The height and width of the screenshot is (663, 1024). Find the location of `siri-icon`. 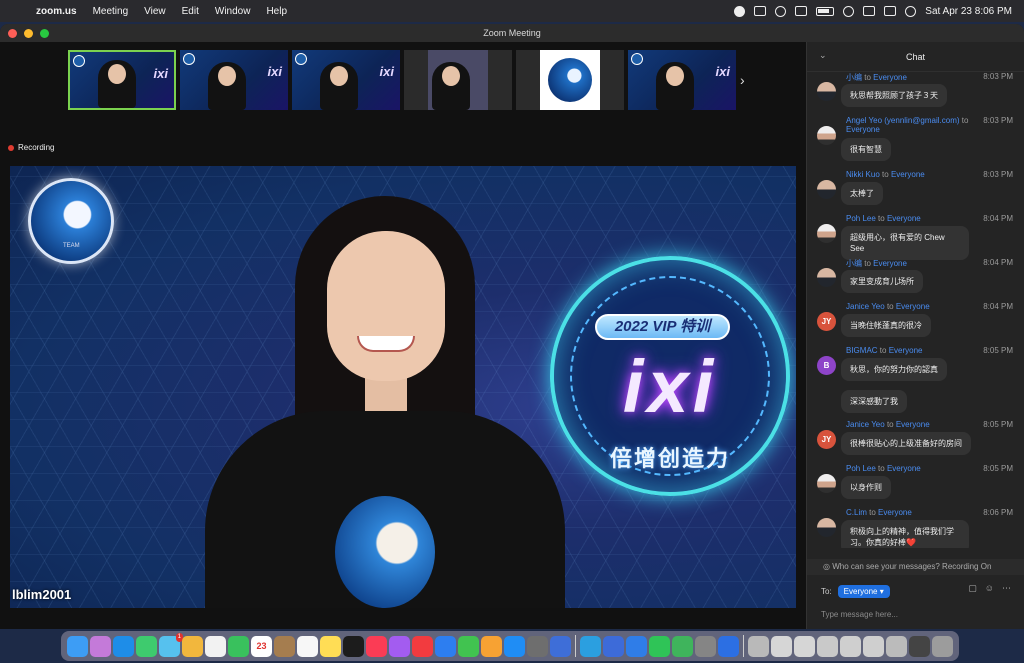

siri-icon is located at coordinates (911, 11).